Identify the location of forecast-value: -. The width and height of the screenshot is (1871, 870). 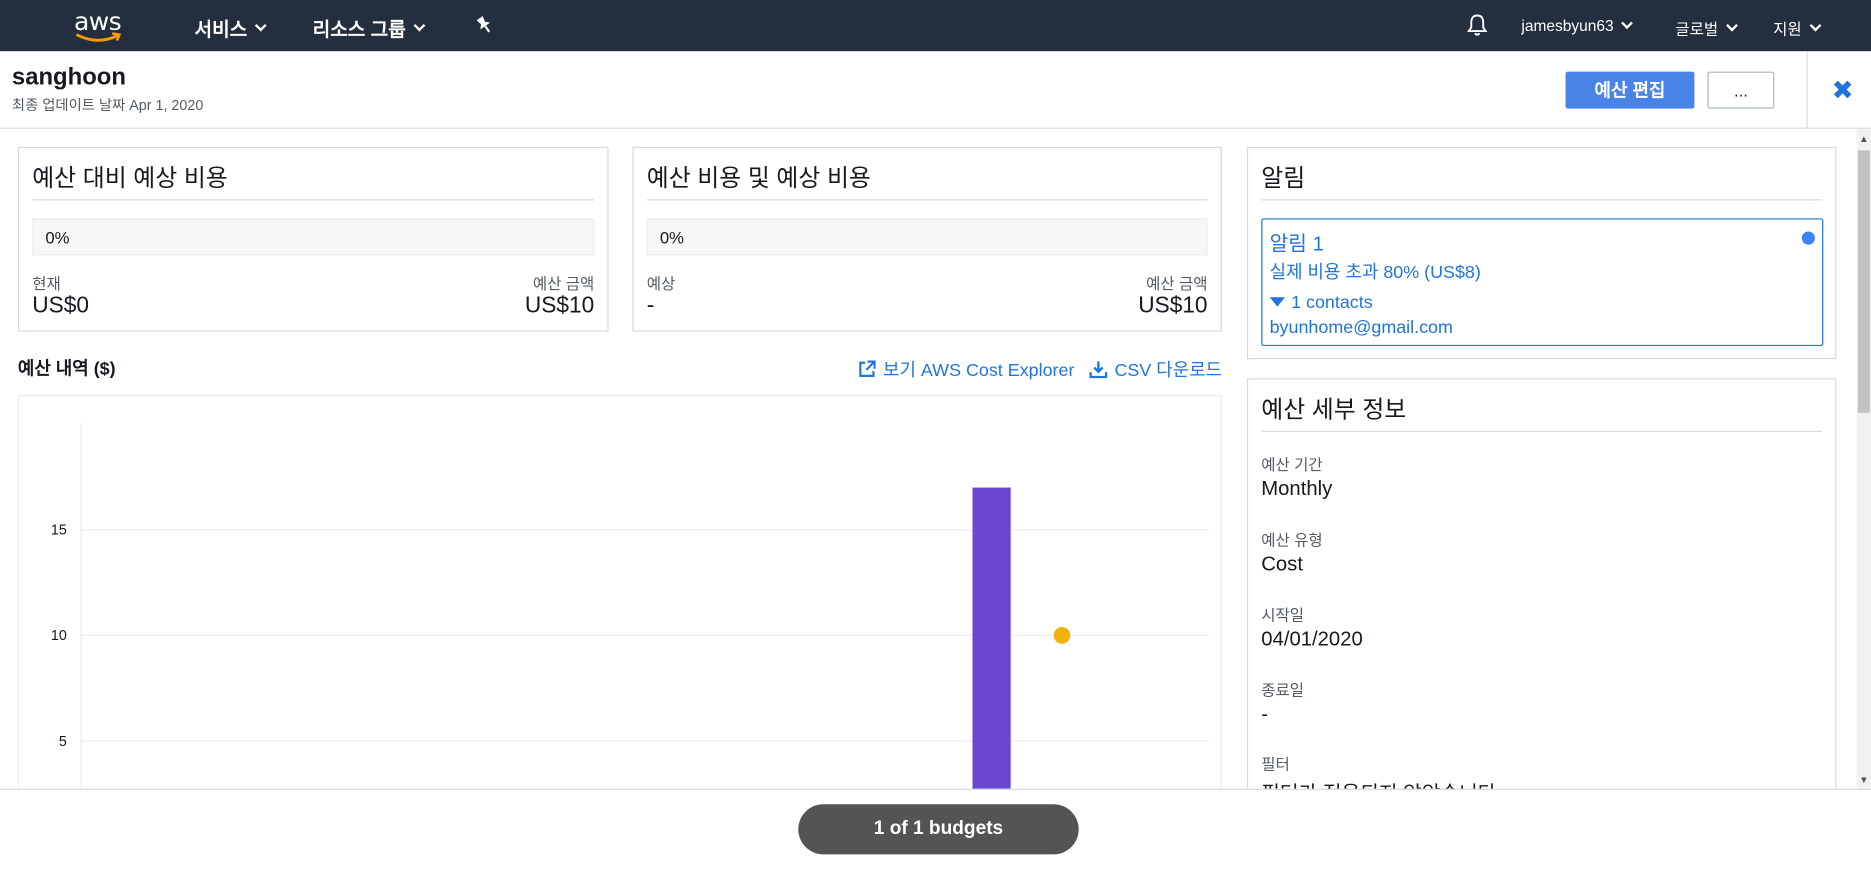
(650, 306).